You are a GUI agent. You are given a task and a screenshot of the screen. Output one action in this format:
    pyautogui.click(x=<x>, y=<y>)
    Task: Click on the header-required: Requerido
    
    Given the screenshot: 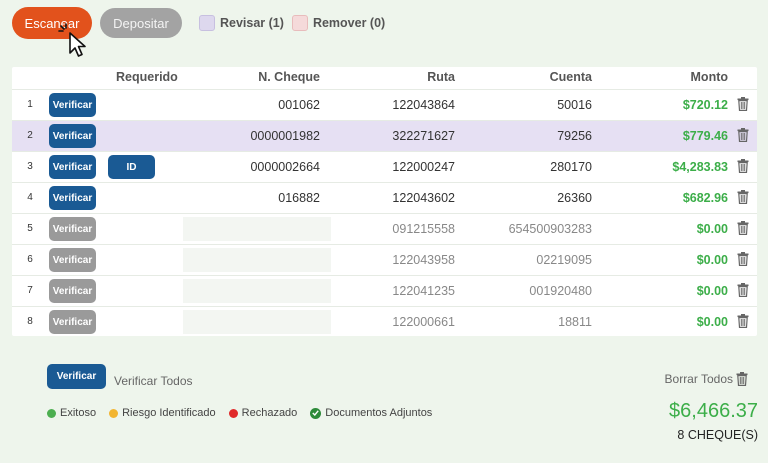 What is the action you would take?
    pyautogui.click(x=147, y=77)
    